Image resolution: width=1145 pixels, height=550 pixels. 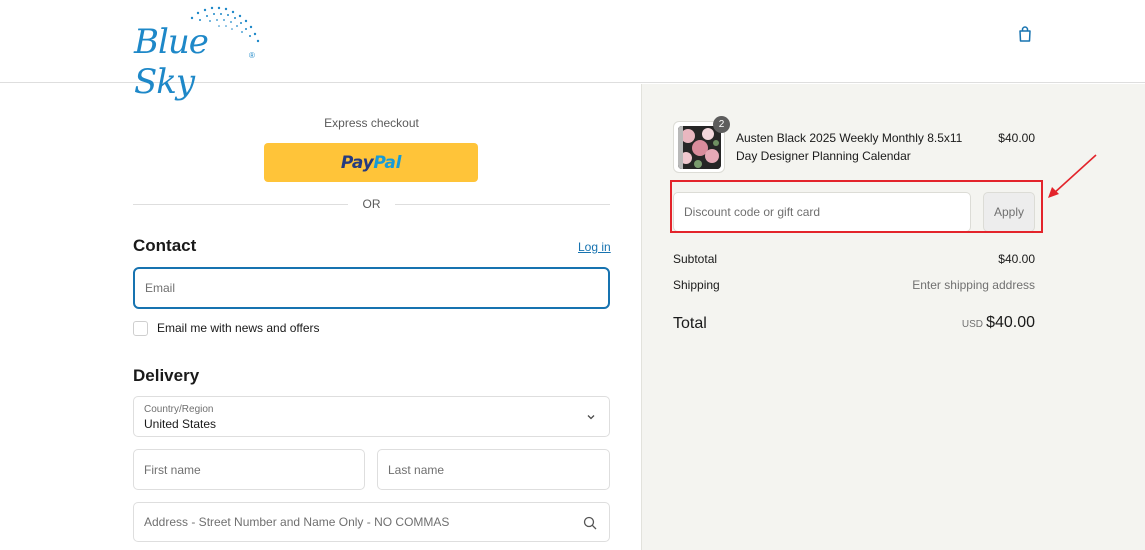 I want to click on discount-input, so click(x=822, y=212).